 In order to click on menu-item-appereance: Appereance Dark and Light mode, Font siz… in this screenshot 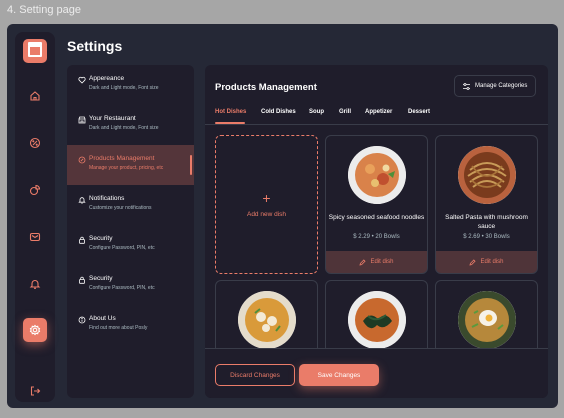, I will do `click(130, 85)`.